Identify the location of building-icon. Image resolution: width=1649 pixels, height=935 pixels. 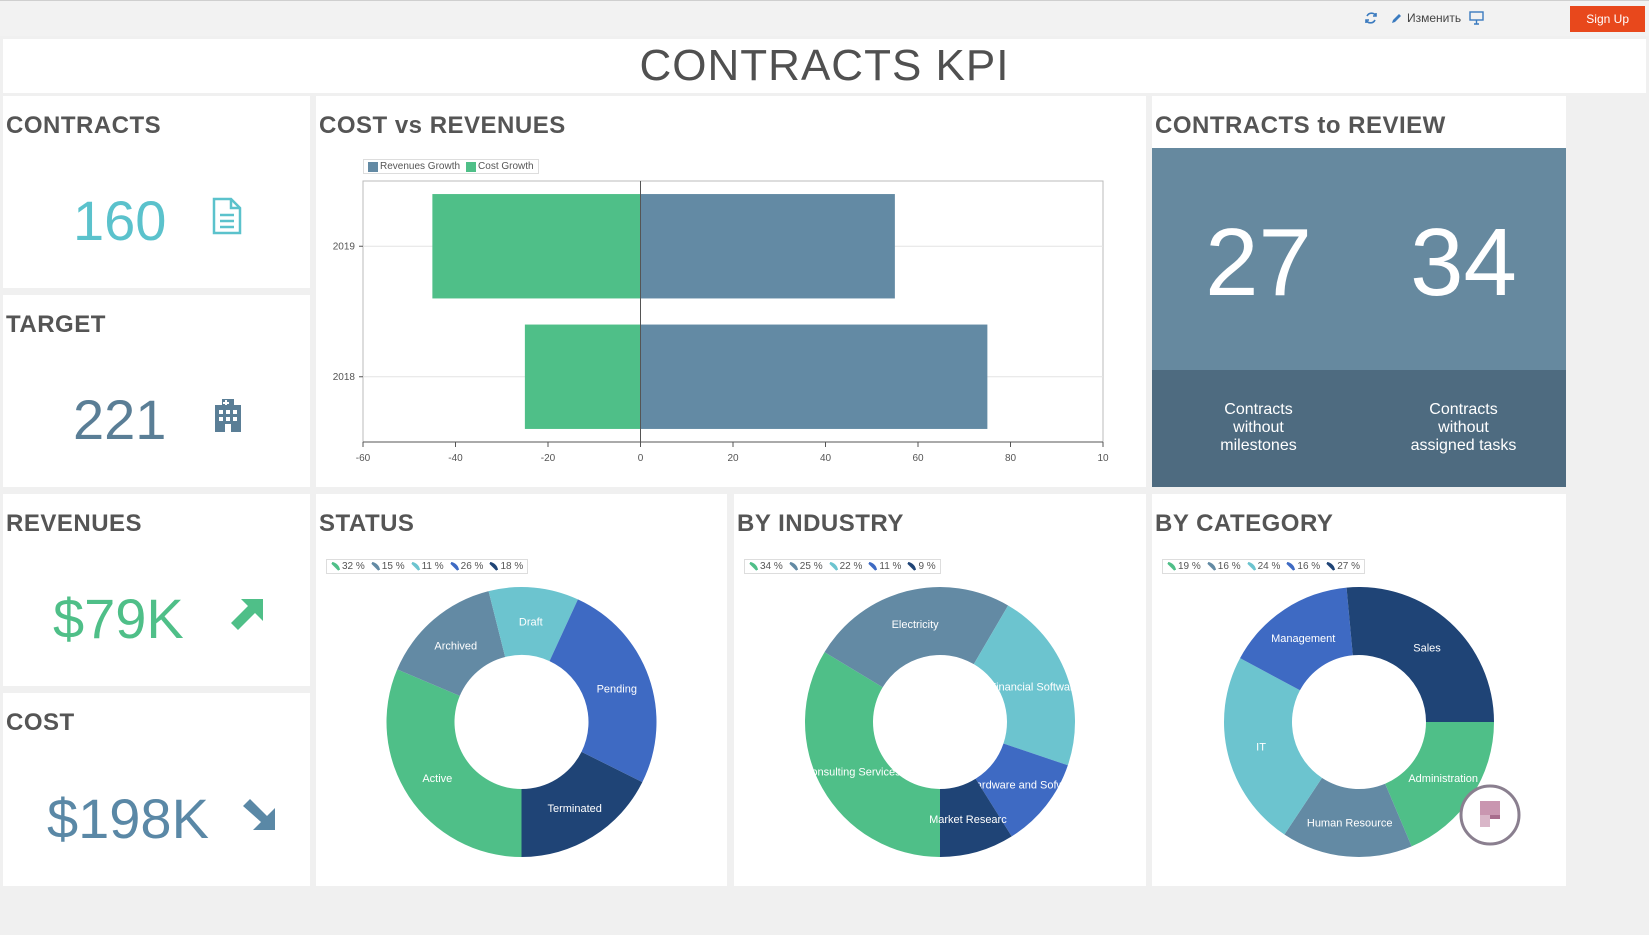
(228, 415).